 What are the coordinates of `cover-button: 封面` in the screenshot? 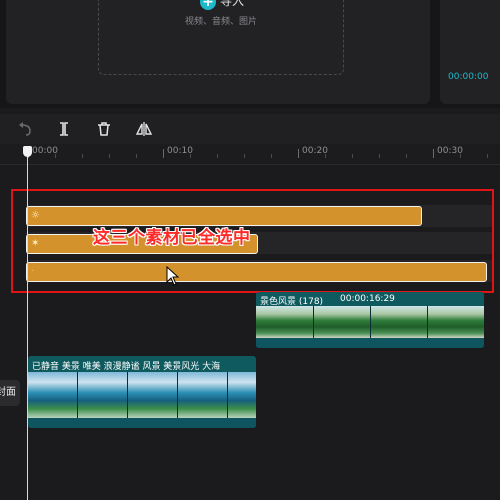 It's located at (10, 393).